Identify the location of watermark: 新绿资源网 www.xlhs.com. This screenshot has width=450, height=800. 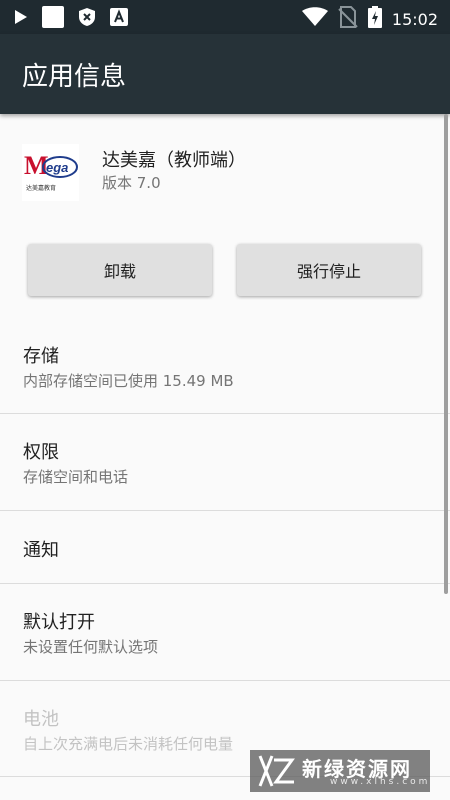
(340, 771).